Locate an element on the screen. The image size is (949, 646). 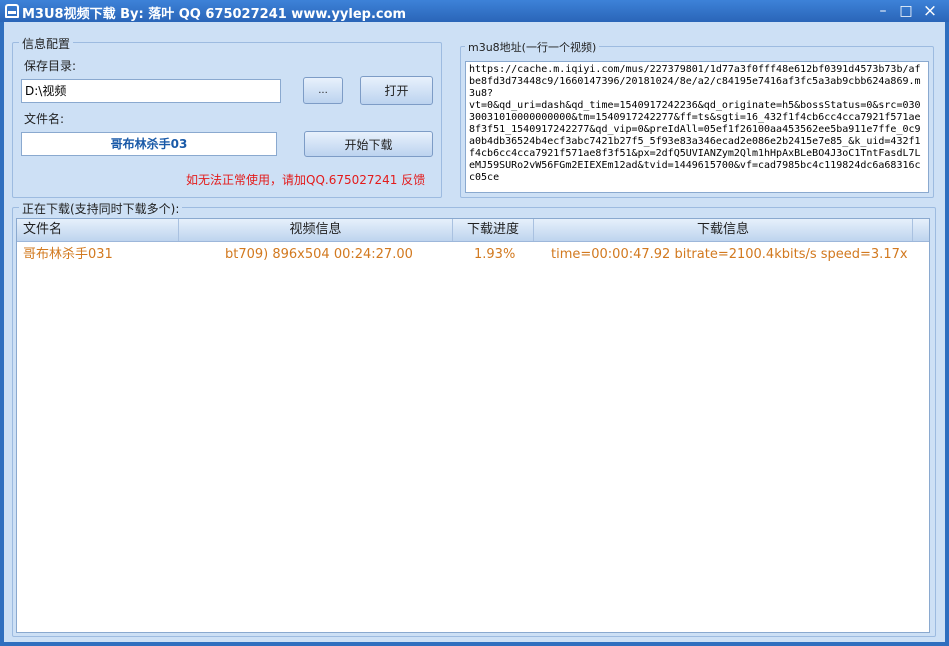
list-header: 文件名 视频信息 下载进度 下载信息 is located at coordinates (473, 230).